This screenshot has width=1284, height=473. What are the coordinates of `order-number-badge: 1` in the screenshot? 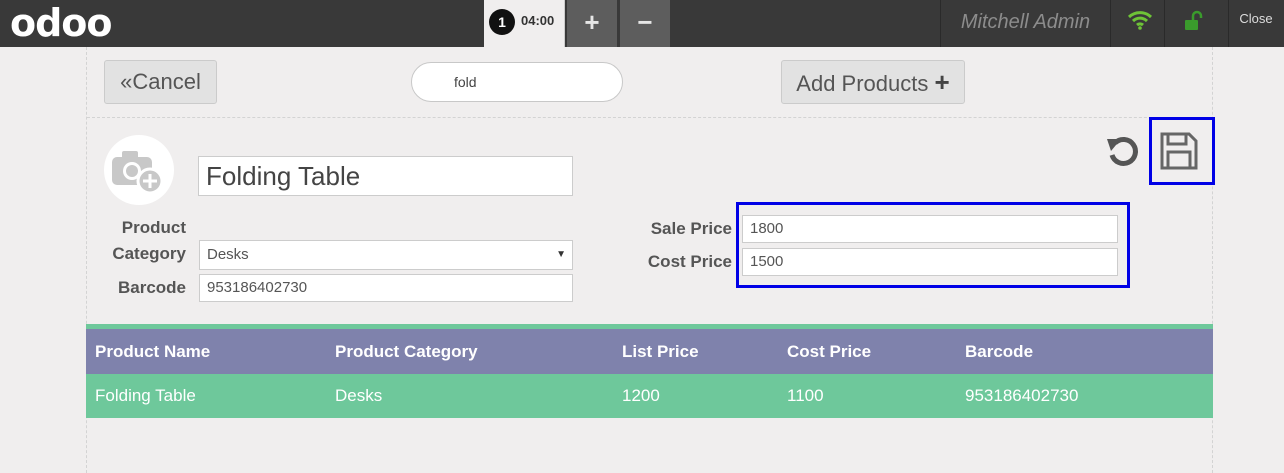 It's located at (502, 22).